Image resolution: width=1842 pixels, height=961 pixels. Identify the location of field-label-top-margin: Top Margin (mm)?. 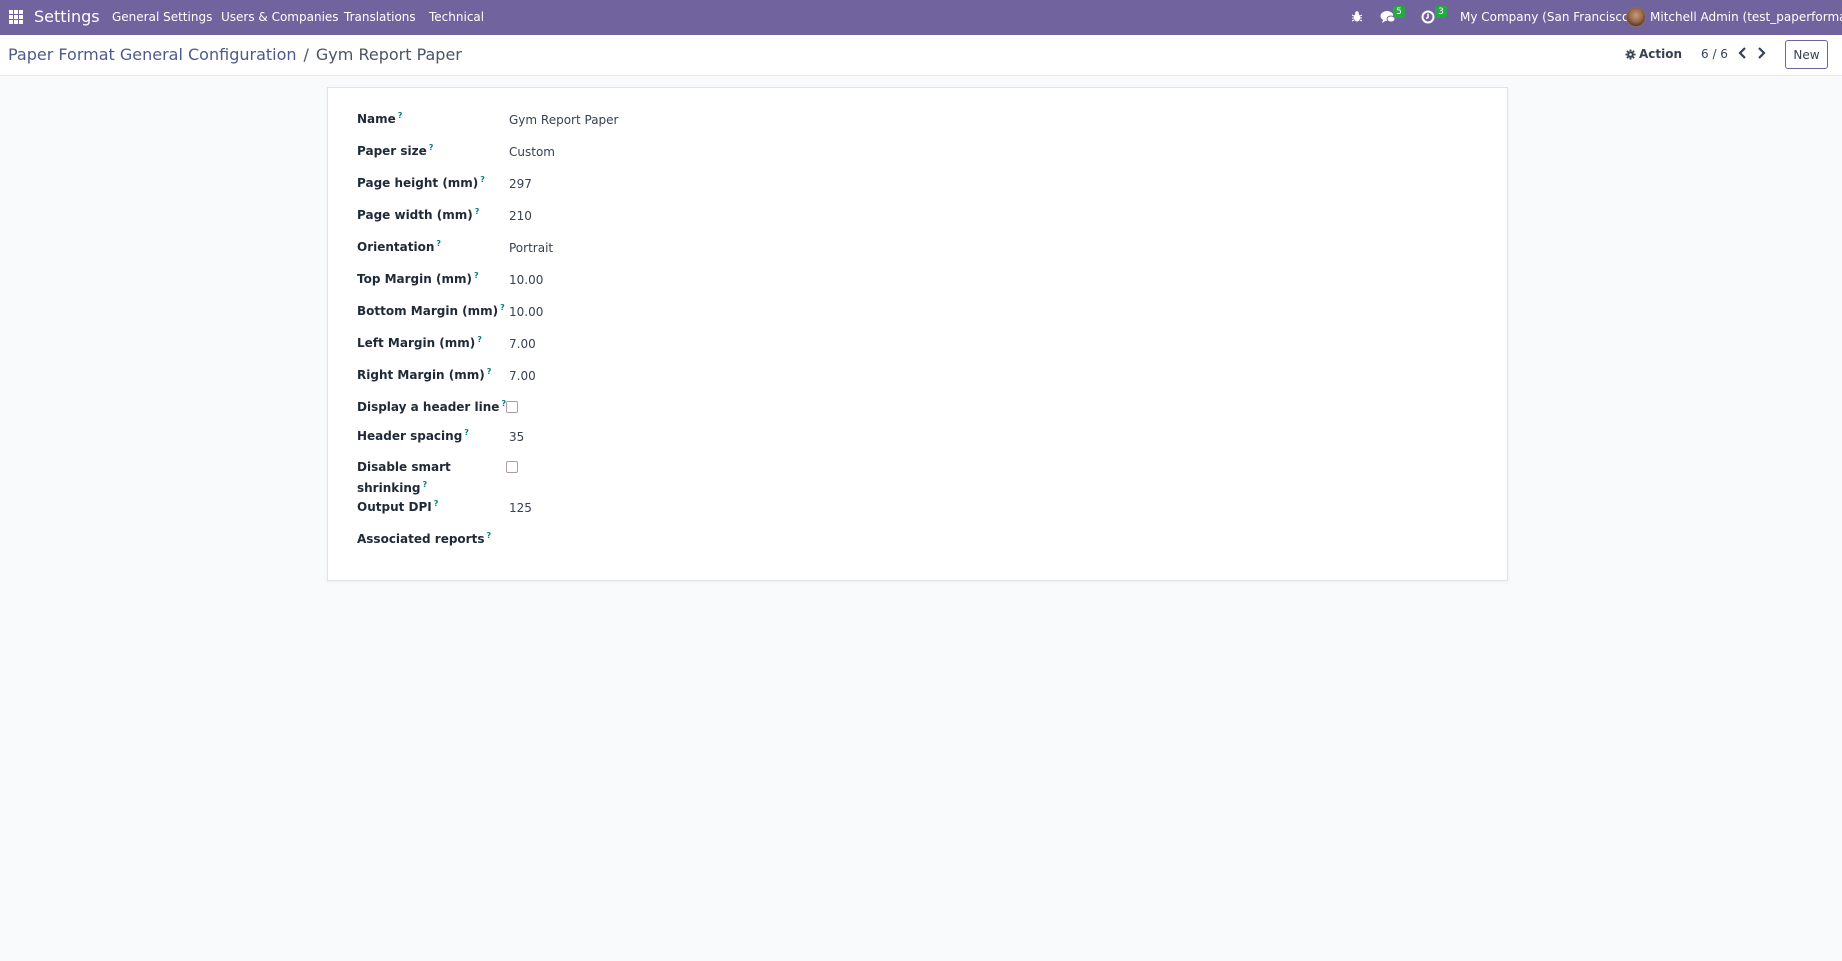
(418, 278).